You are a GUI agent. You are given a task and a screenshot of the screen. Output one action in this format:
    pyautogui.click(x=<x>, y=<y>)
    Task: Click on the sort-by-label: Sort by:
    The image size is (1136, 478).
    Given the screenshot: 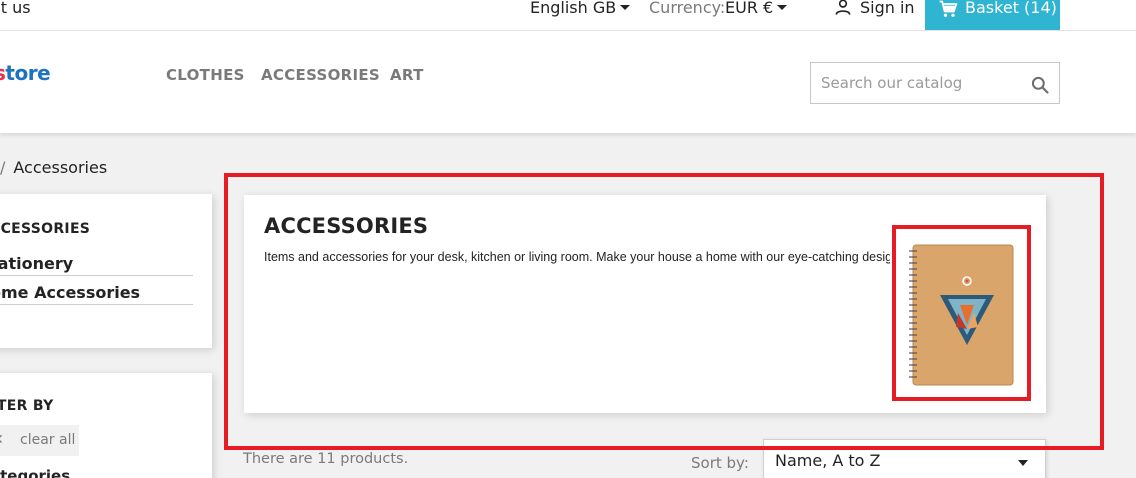 What is the action you would take?
    pyautogui.click(x=720, y=463)
    